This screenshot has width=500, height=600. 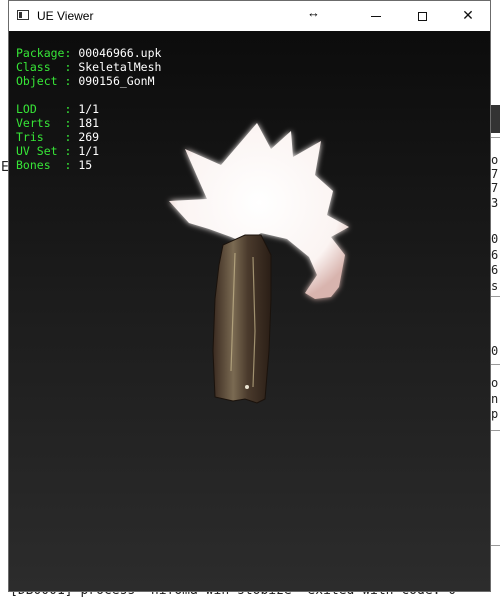 What do you see at coordinates (54, 165) in the screenshot?
I see `info-row-bones: Bones : 15` at bounding box center [54, 165].